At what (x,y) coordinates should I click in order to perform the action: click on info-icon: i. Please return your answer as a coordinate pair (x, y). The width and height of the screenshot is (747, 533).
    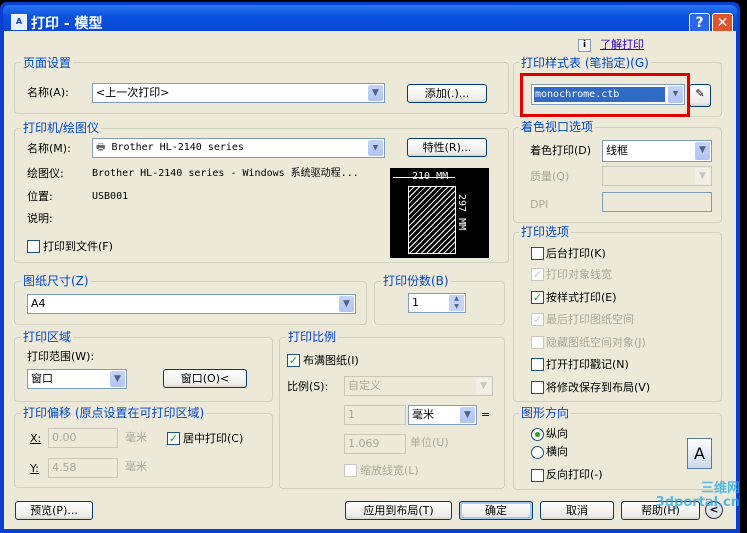
    Looking at the image, I should click on (584, 45).